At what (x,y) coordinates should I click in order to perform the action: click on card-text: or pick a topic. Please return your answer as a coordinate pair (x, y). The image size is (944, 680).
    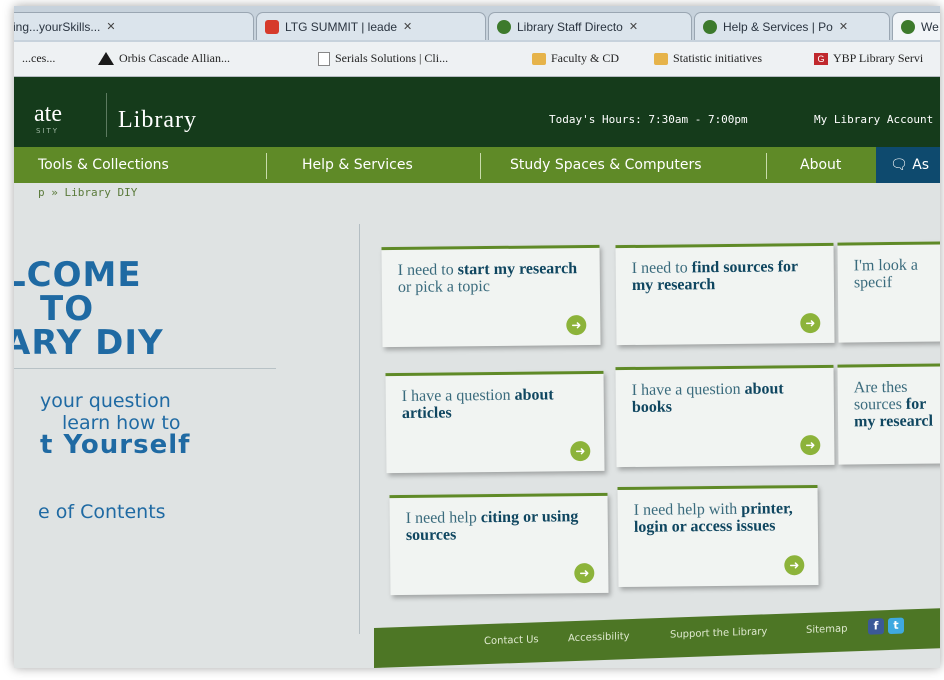
    Looking at the image, I should click on (443, 287).